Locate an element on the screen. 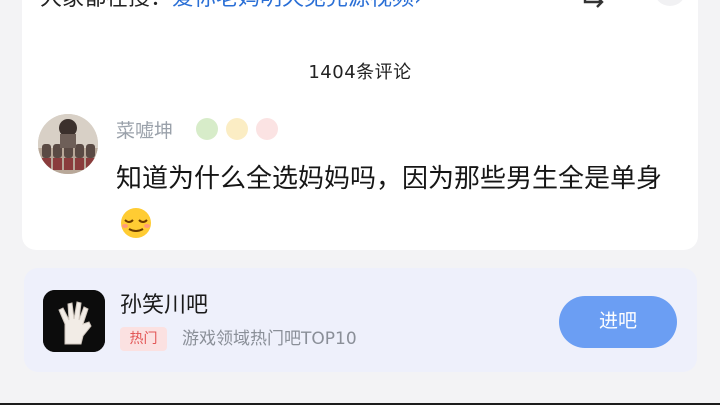 This screenshot has width=720, height=405. hot-tag: 热门 is located at coordinates (143, 339).